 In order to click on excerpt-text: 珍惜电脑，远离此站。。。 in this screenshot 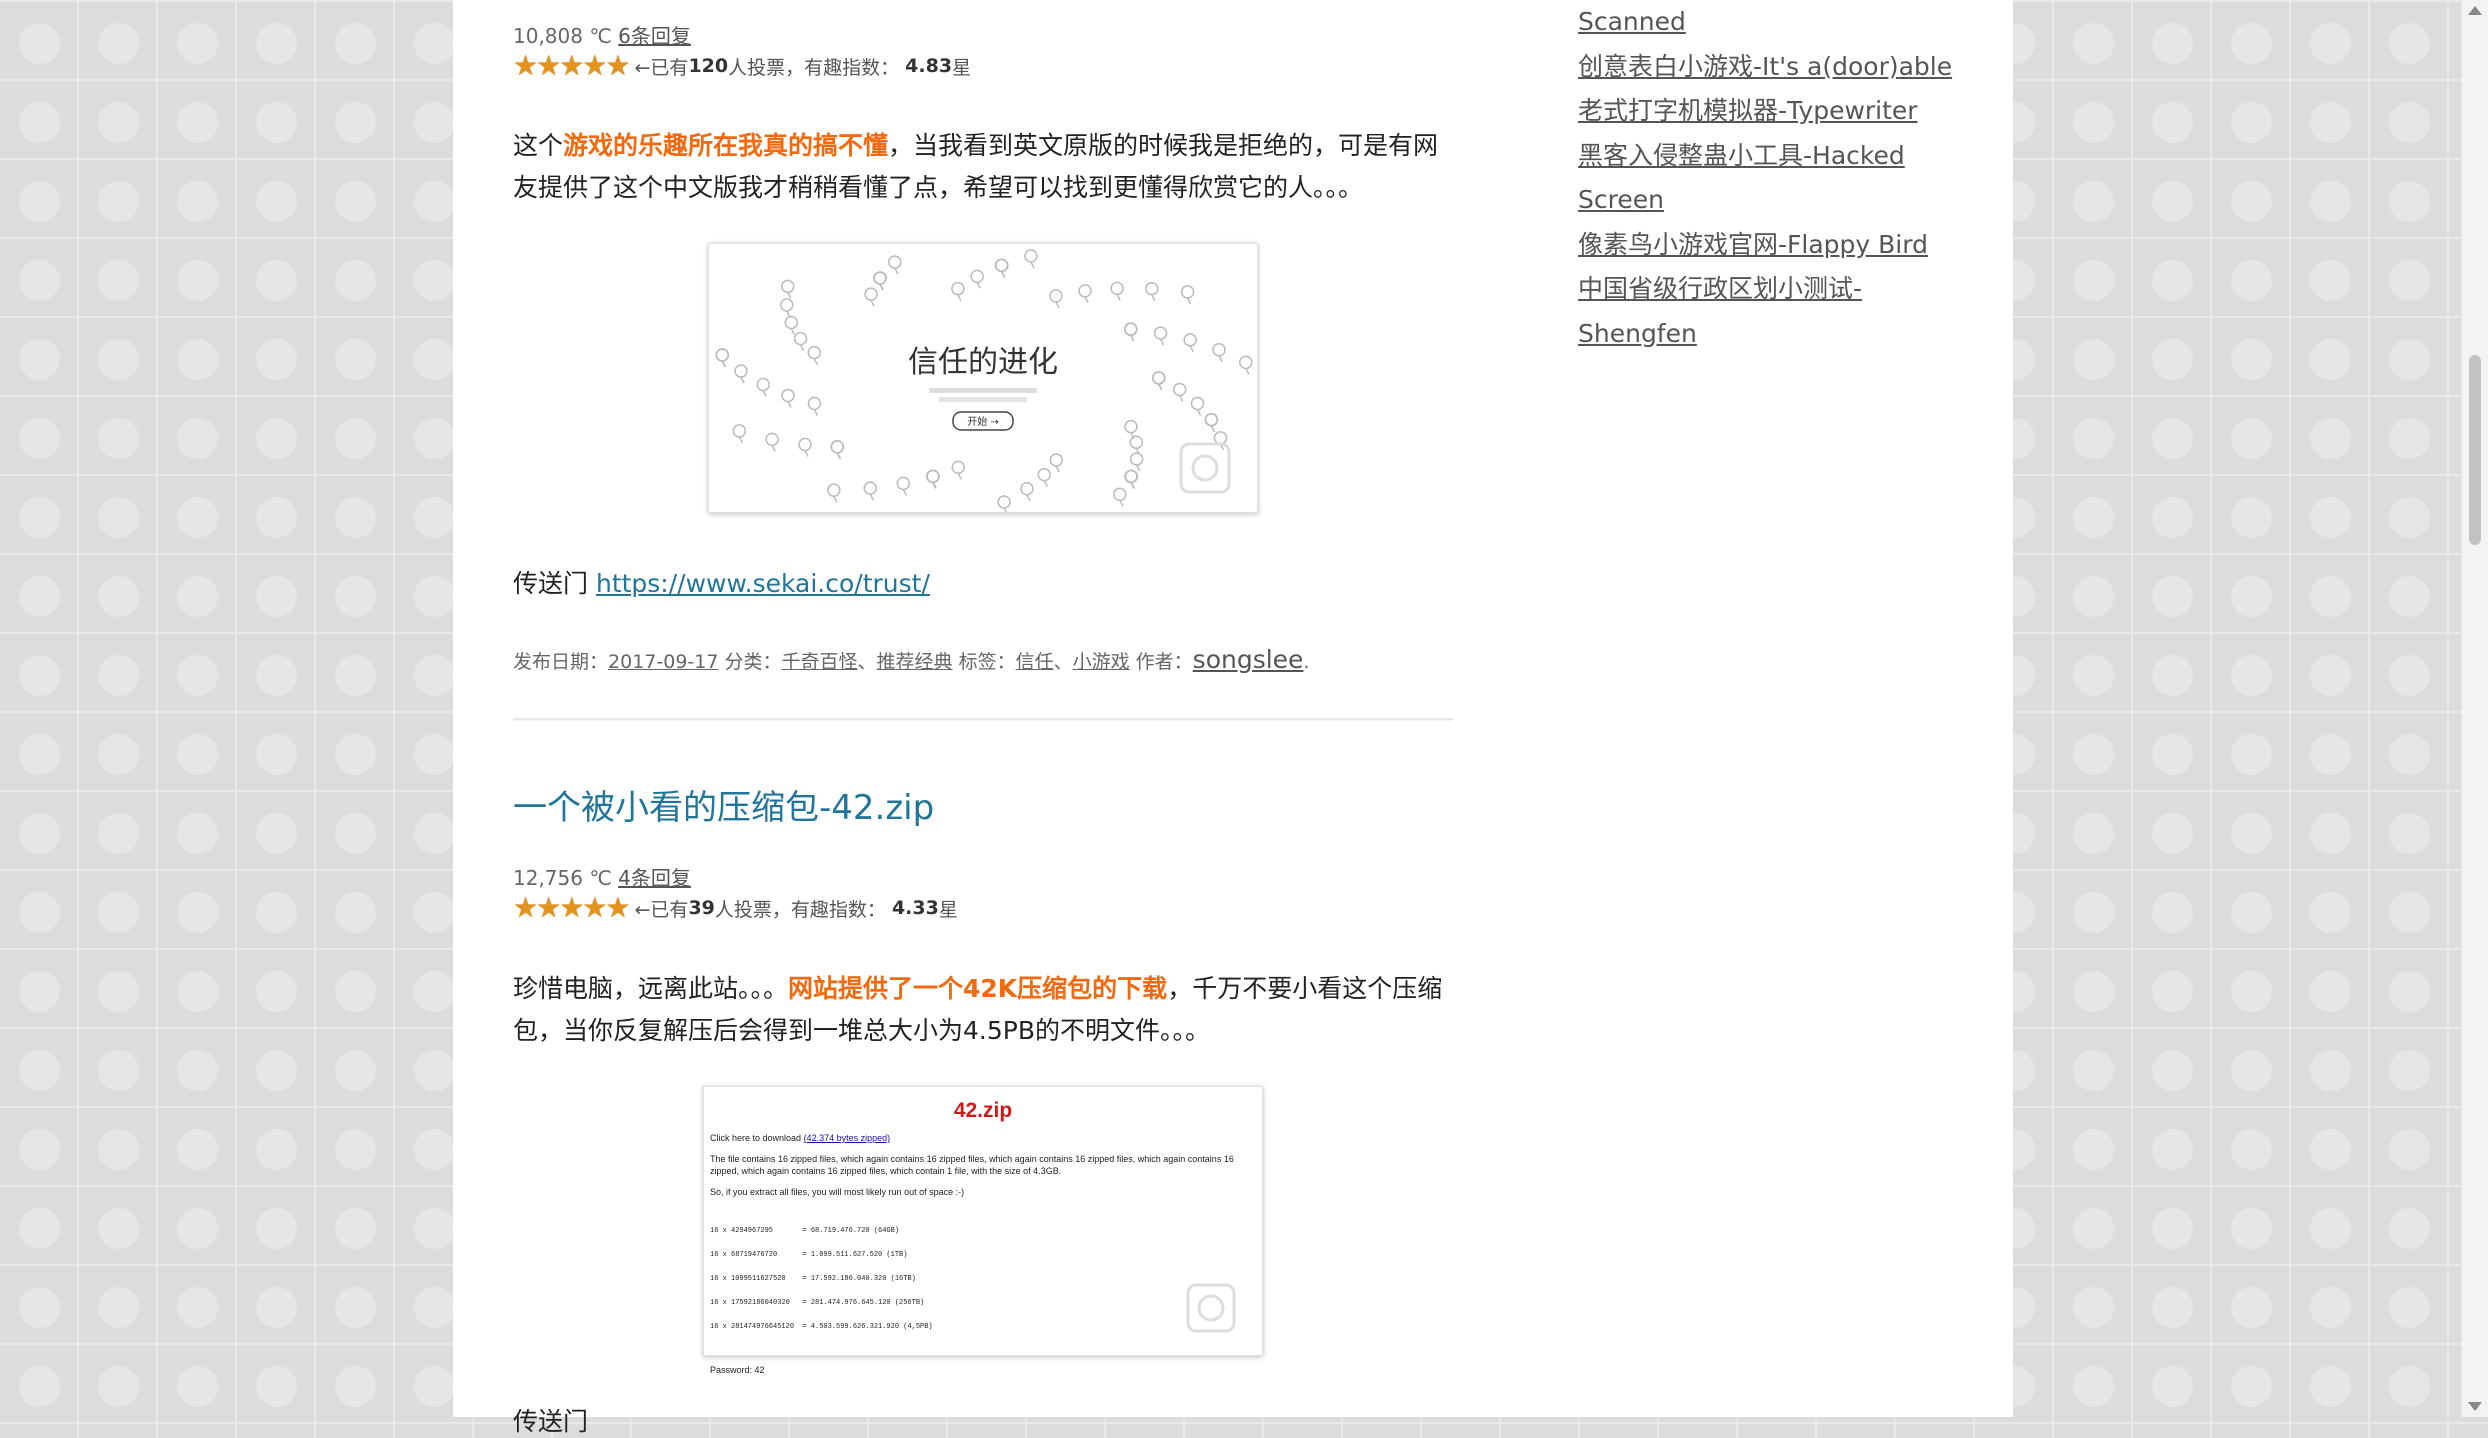, I will do `click(651, 988)`.